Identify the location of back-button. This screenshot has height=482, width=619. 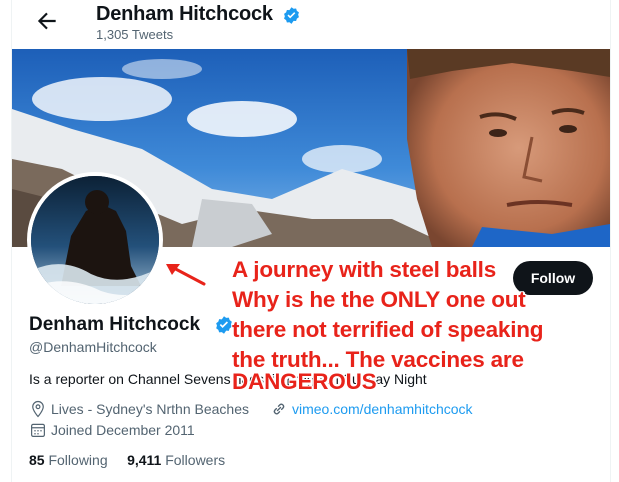
(47, 21).